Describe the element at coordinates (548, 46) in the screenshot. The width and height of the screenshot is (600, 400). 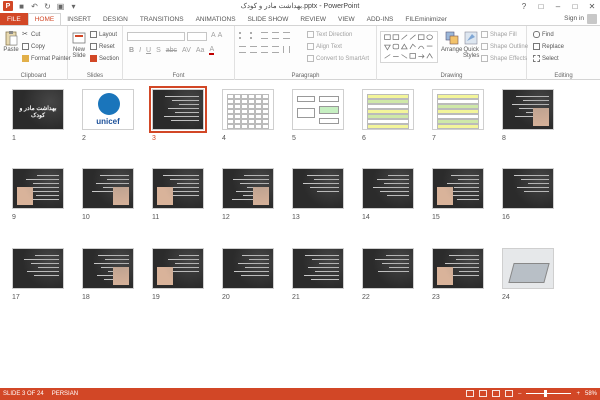
I see `replace-button: Replace` at that location.